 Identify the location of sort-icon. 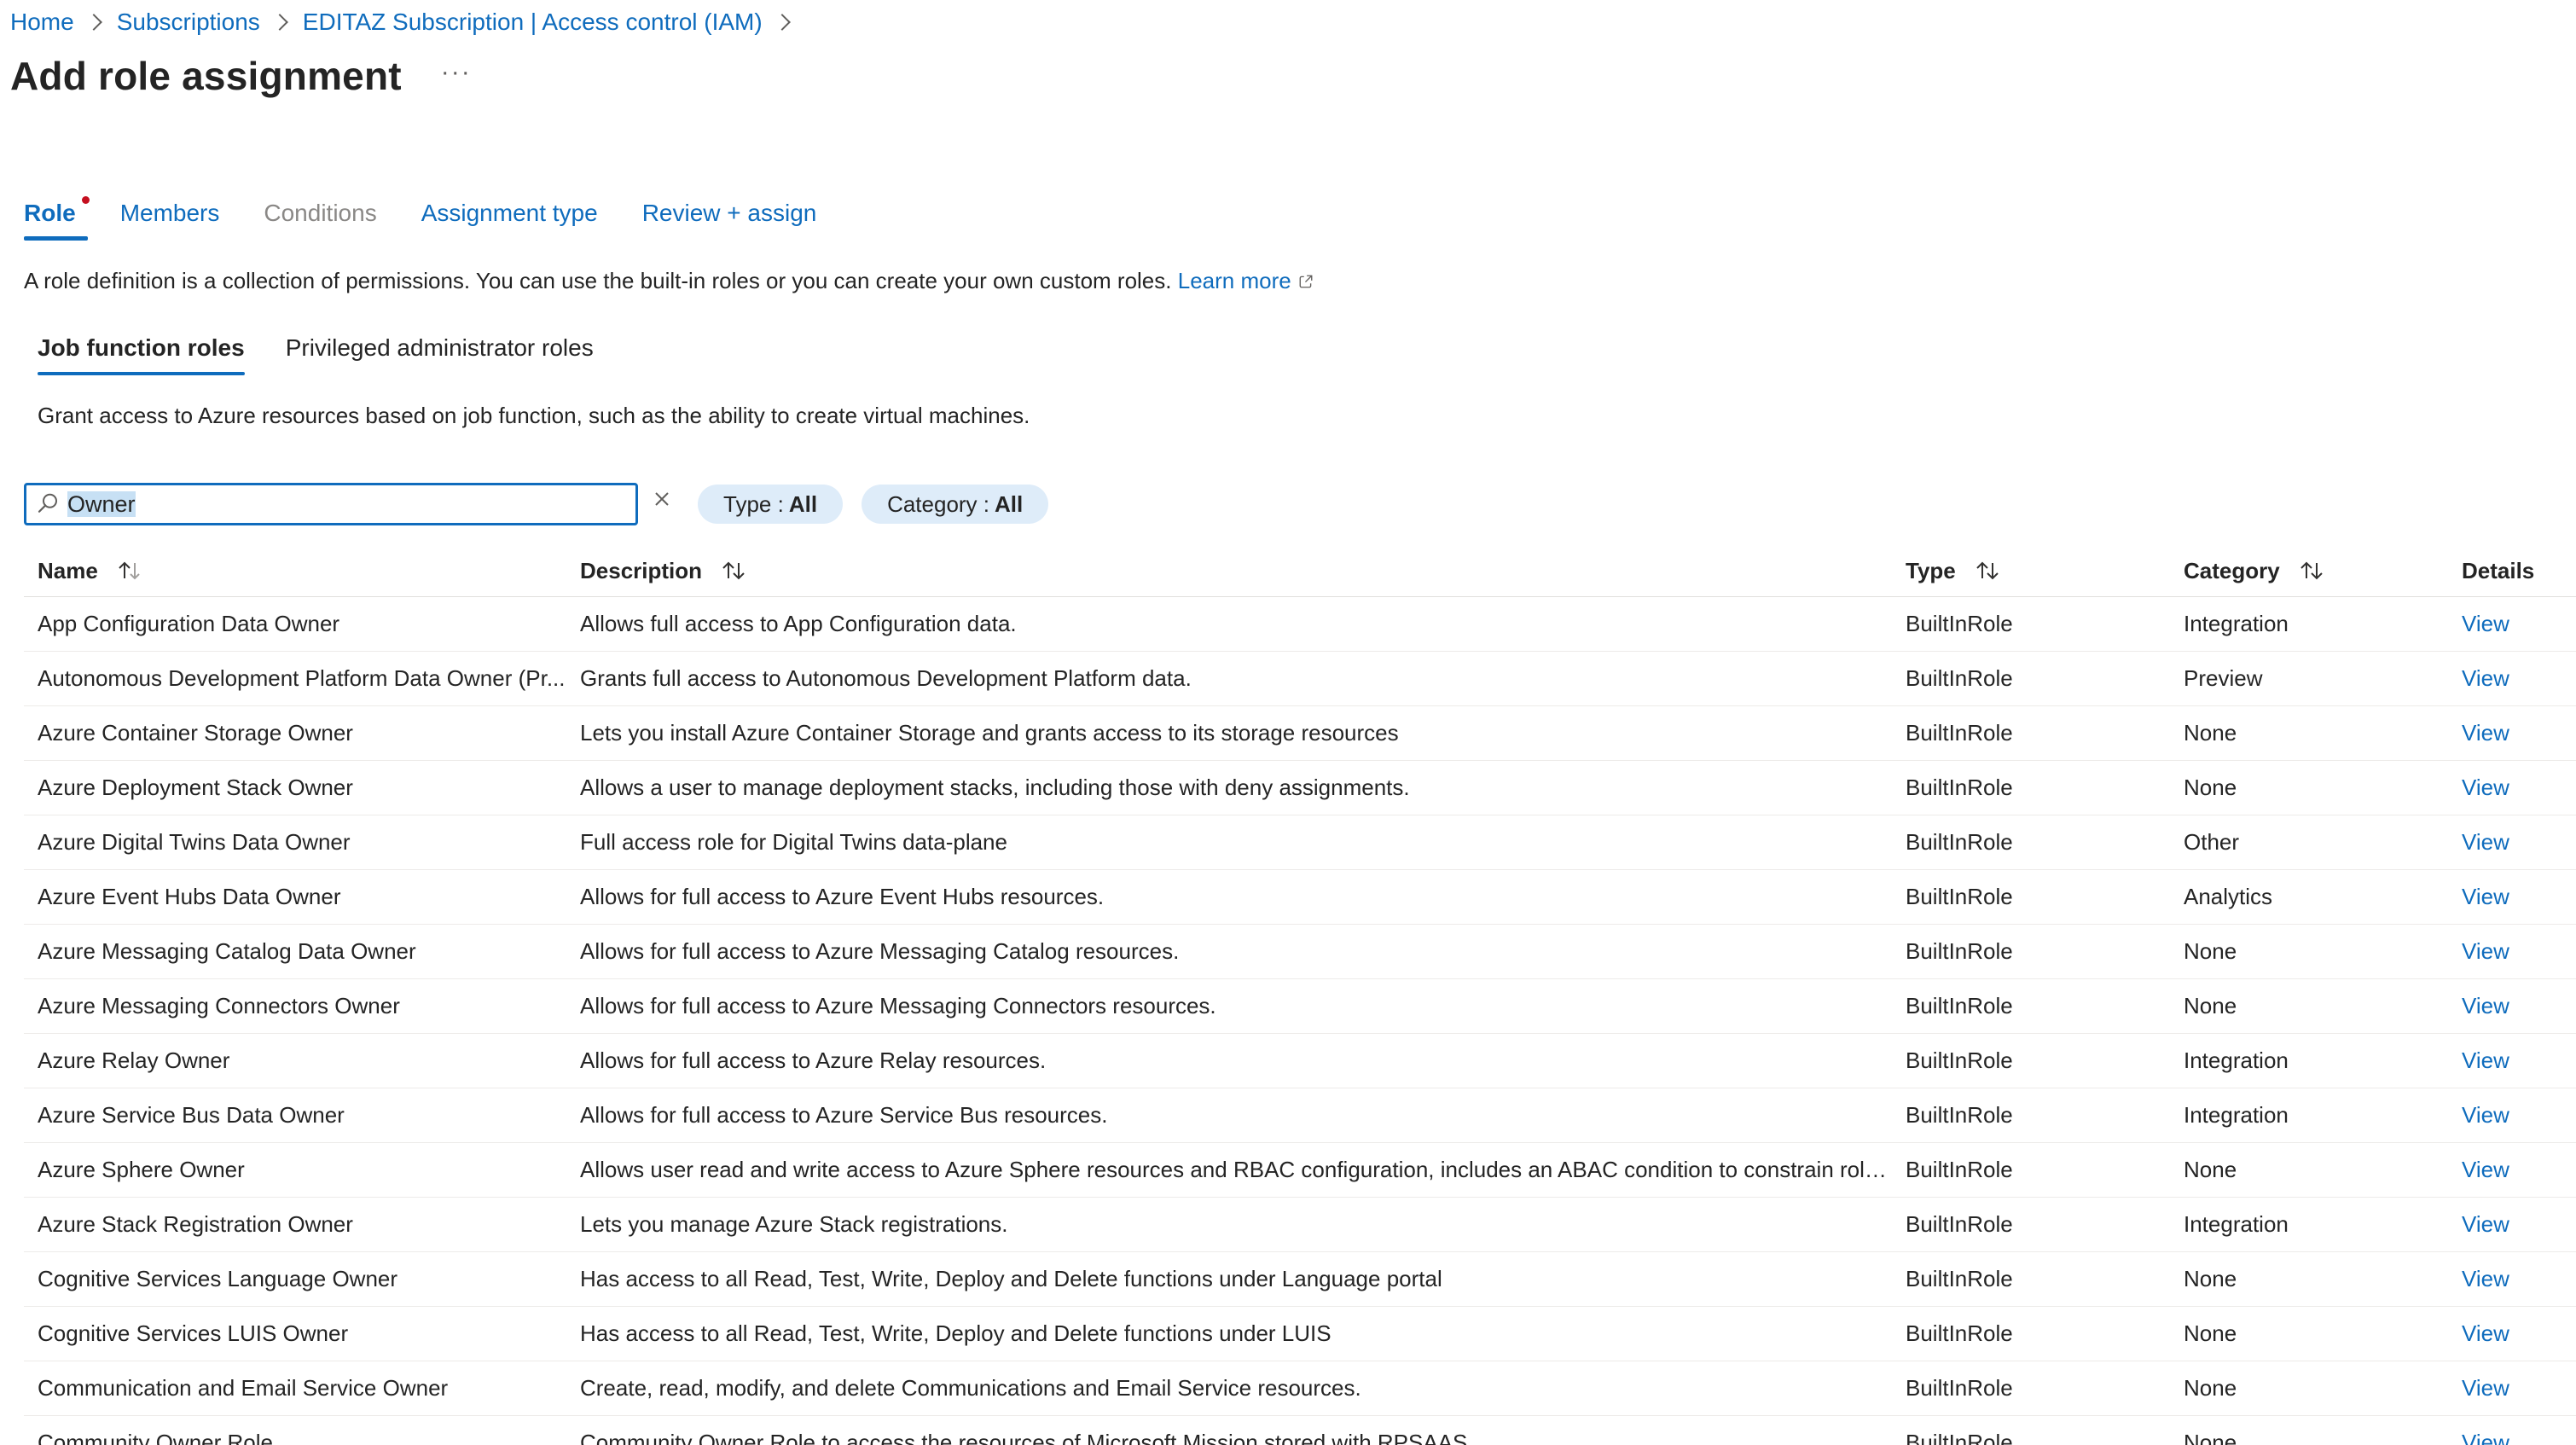
(2311, 570).